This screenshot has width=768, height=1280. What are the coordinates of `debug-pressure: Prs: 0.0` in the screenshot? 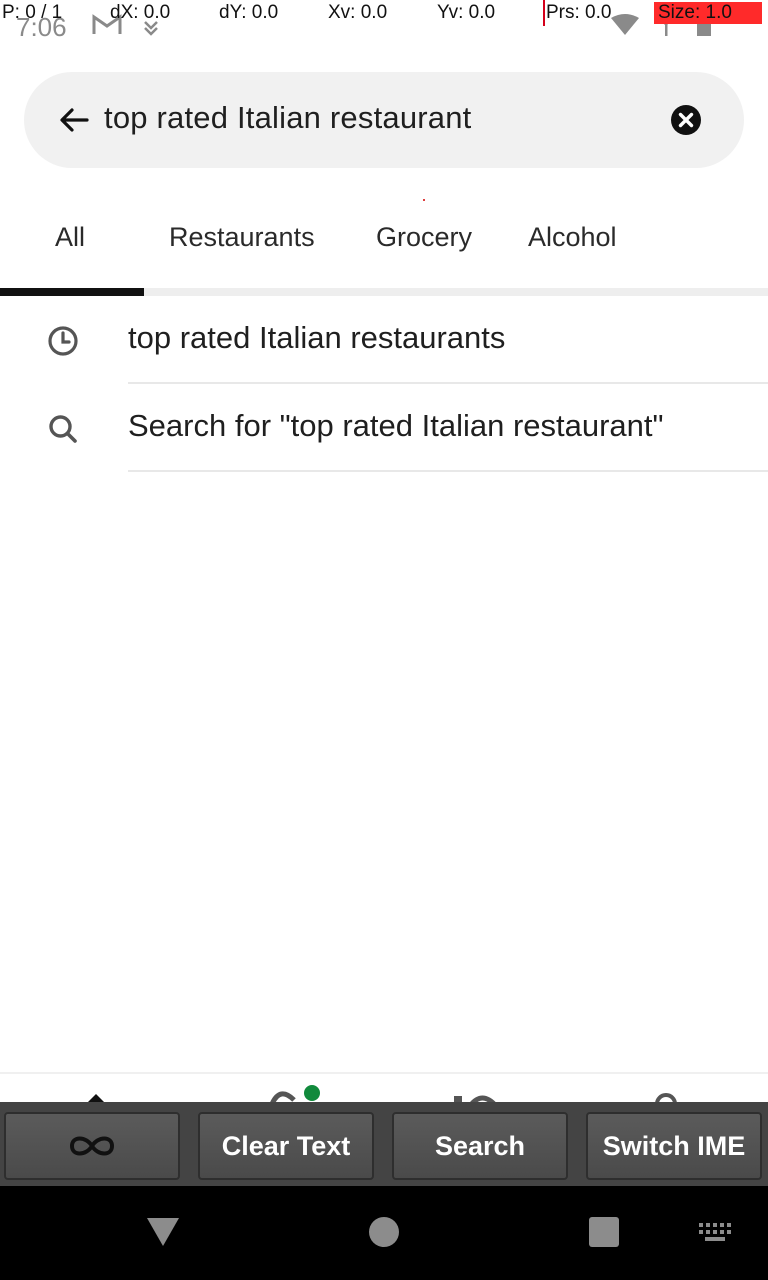 It's located at (579, 12).